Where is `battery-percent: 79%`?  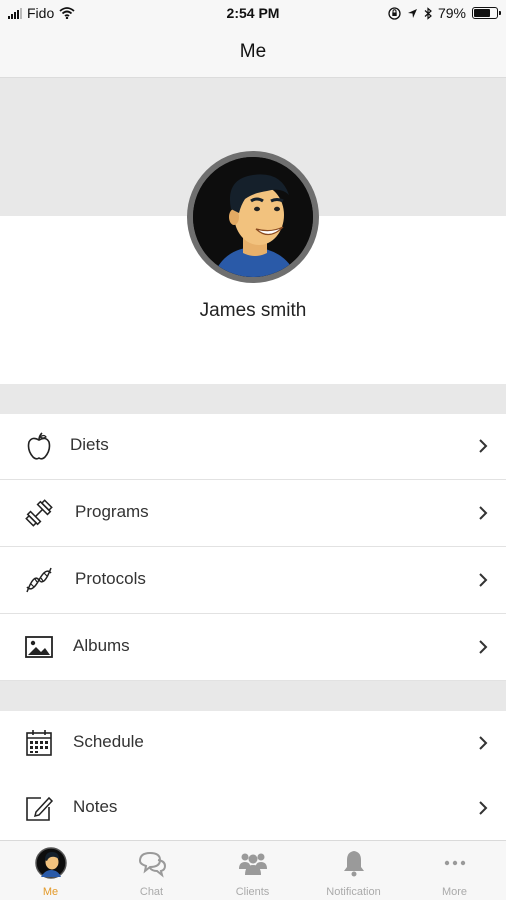 battery-percent: 79% is located at coordinates (451, 13).